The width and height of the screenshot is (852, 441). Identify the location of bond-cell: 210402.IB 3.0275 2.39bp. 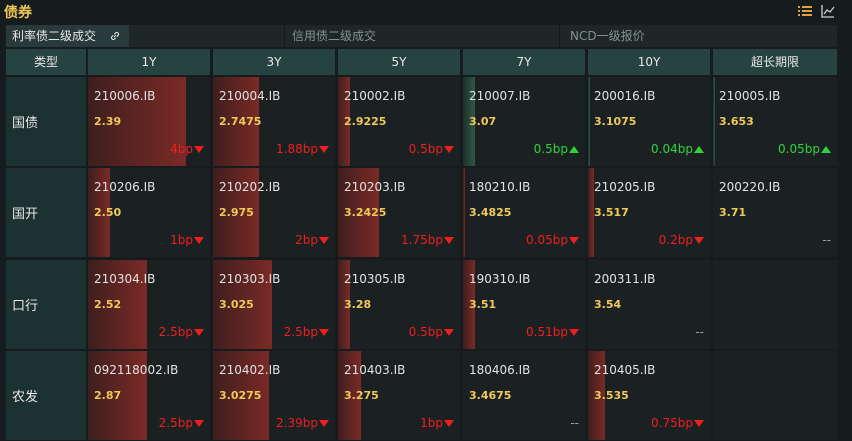
(274, 395).